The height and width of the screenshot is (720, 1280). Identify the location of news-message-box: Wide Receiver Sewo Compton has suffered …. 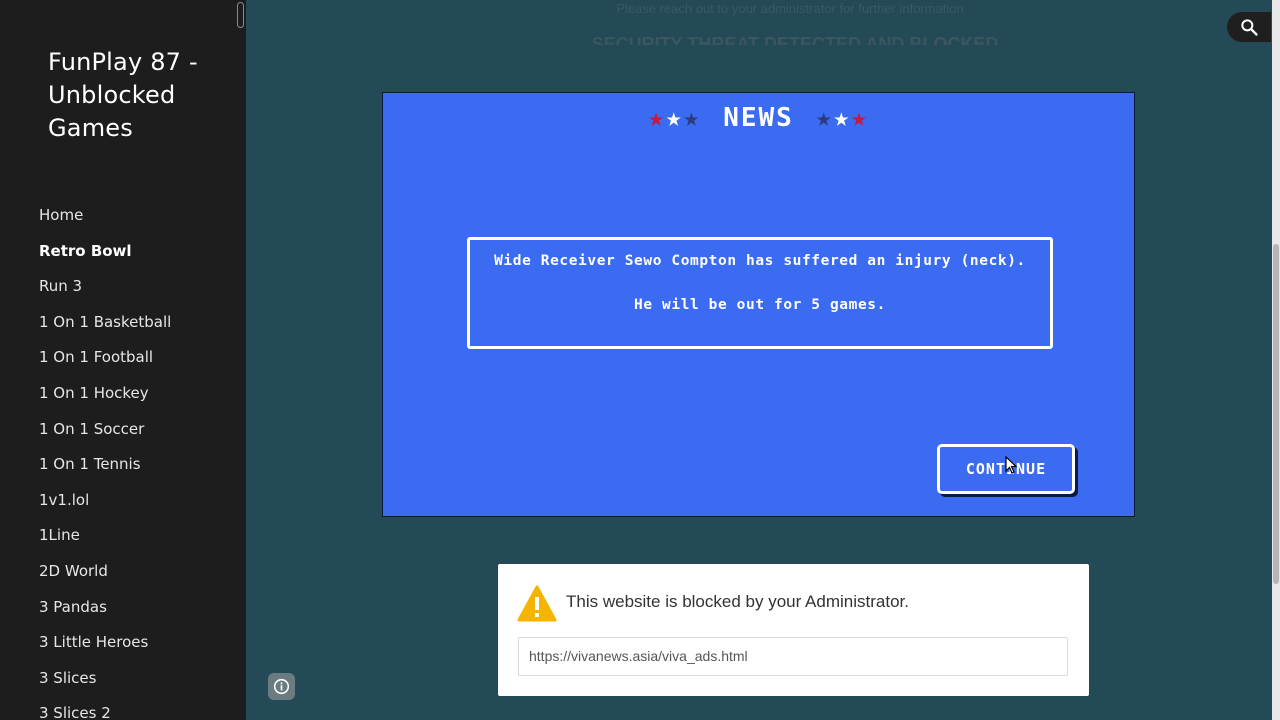
(760, 293).